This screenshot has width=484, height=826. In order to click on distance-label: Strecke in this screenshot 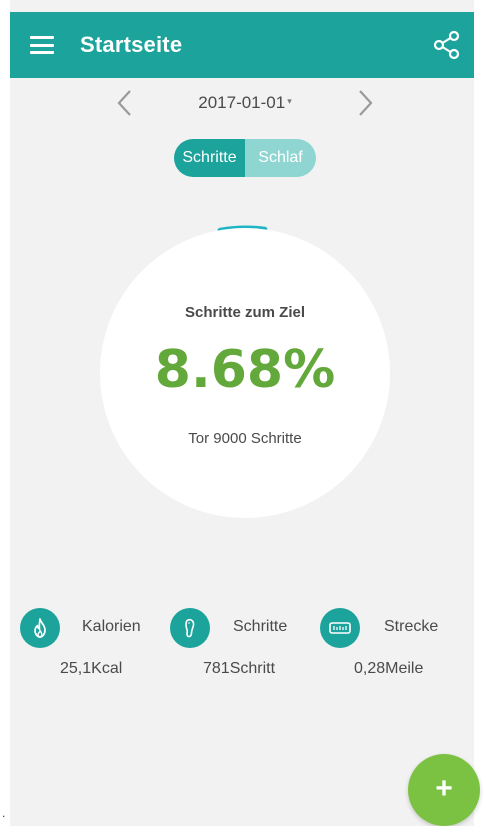, I will do `click(411, 626)`.